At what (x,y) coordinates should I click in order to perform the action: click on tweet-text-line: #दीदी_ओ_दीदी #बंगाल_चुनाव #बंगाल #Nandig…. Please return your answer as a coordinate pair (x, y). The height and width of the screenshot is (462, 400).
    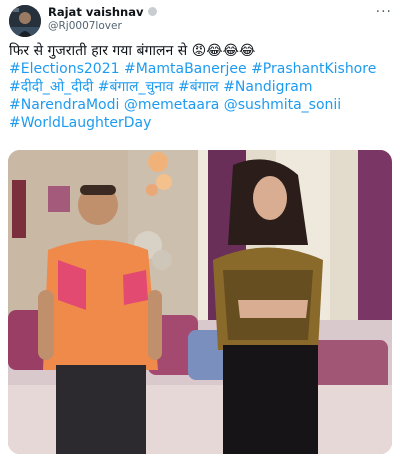
    Looking at the image, I should click on (201, 87).